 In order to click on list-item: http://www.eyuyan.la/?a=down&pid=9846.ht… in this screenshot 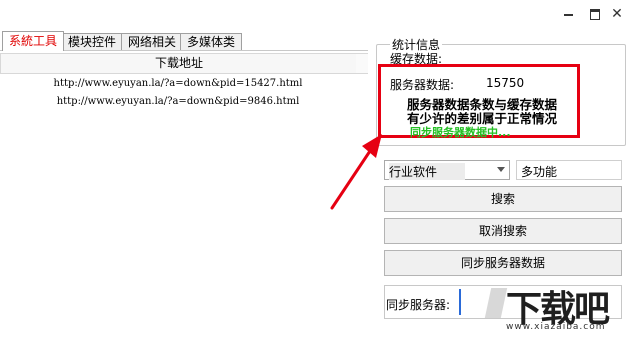, I will do `click(178, 101)`.